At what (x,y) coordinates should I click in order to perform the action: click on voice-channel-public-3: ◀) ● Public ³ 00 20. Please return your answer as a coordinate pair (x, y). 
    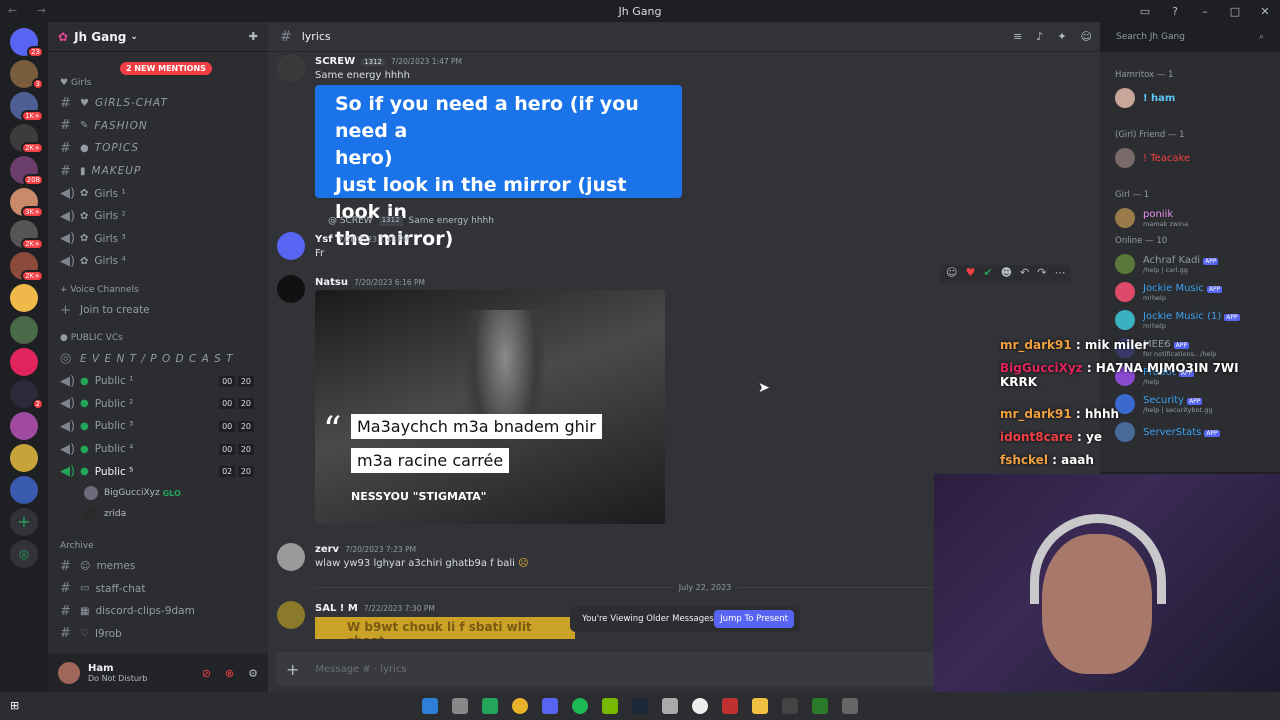
    Looking at the image, I should click on (158, 426).